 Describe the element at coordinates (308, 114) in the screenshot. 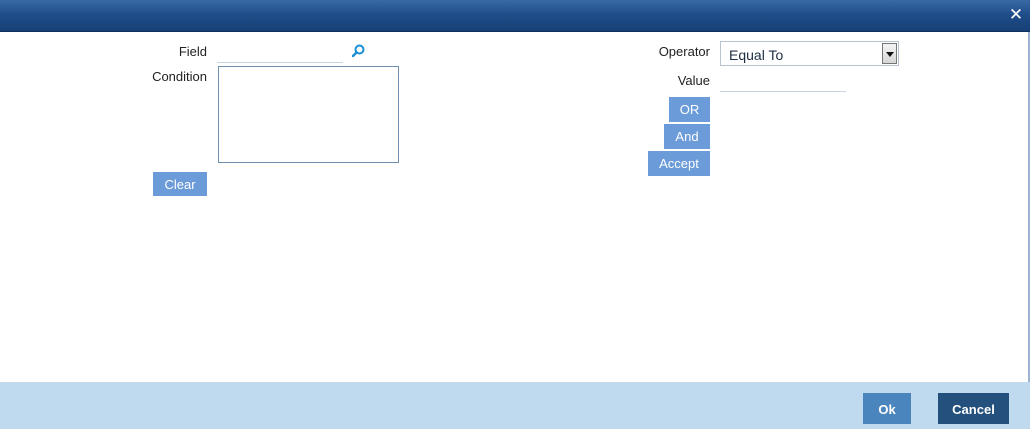

I see `condition-textarea` at that location.